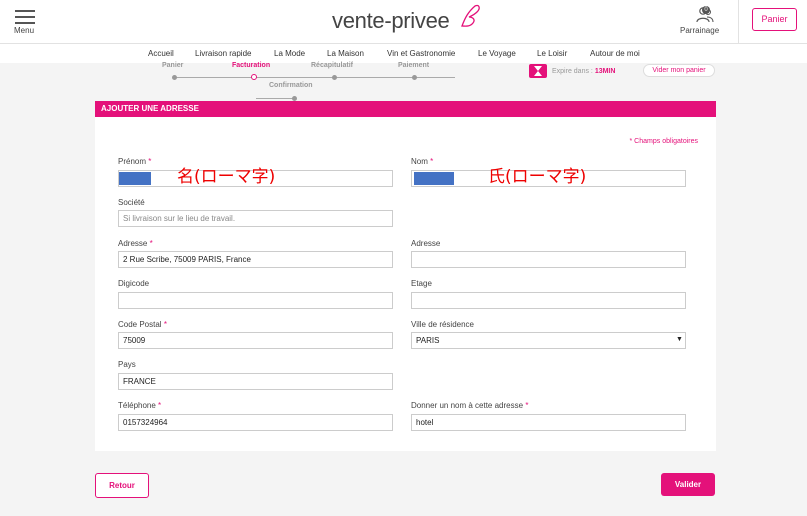 The width and height of the screenshot is (807, 516). I want to click on nav-item-le-loisir: Le Loisir, so click(552, 53).